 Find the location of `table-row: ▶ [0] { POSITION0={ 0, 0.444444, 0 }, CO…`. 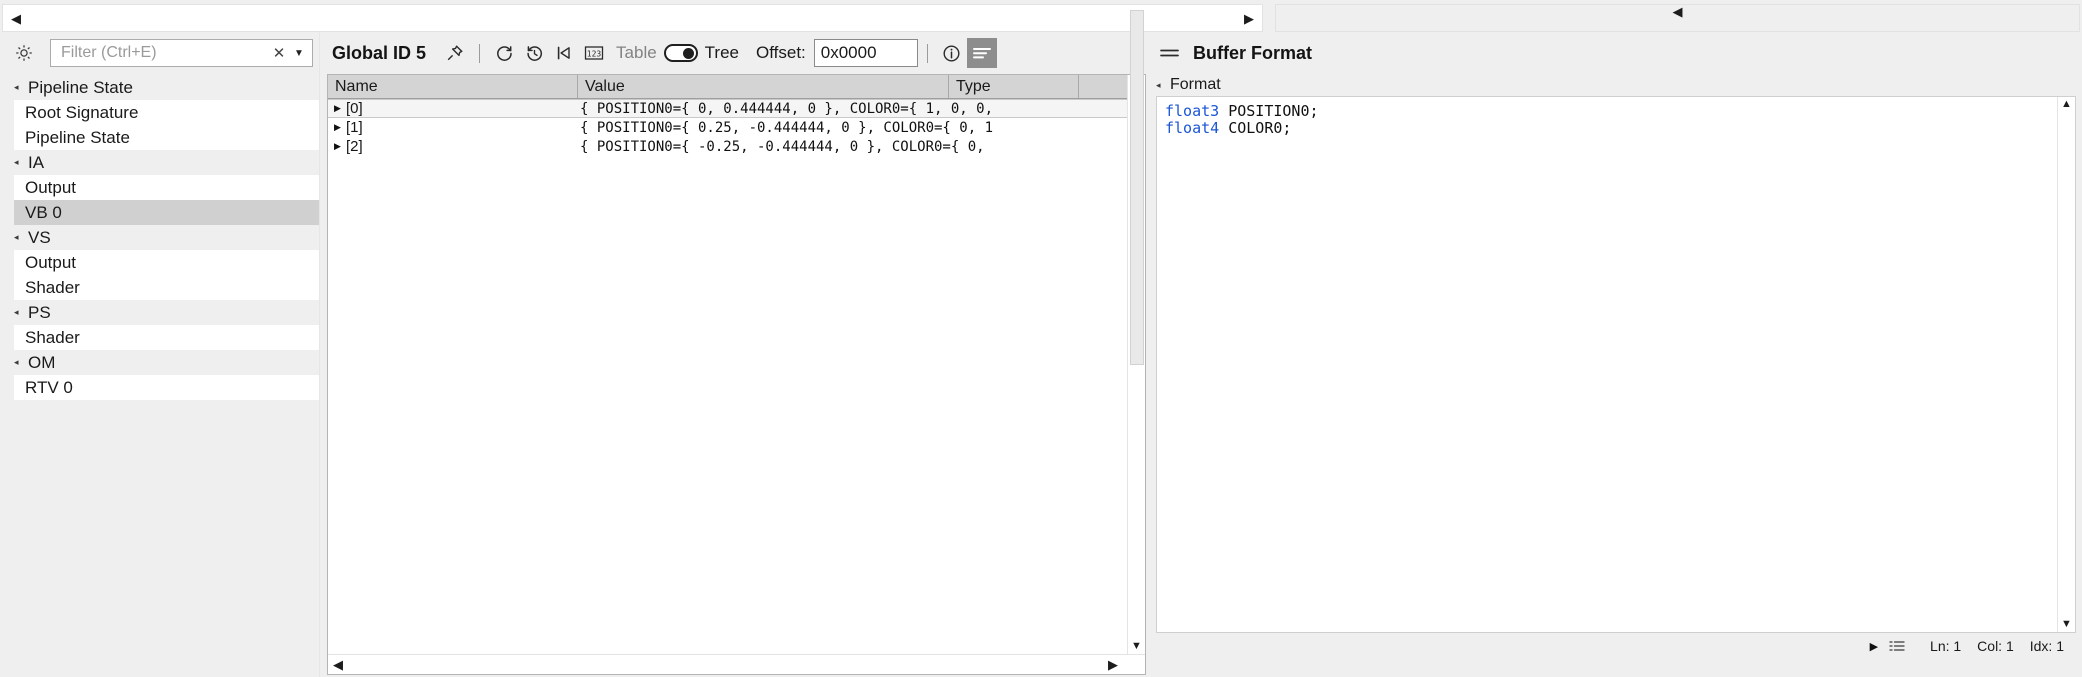

table-row: ▶ [0] { POSITION0={ 0, 0.444444, 0 }, CO… is located at coordinates (727, 108).